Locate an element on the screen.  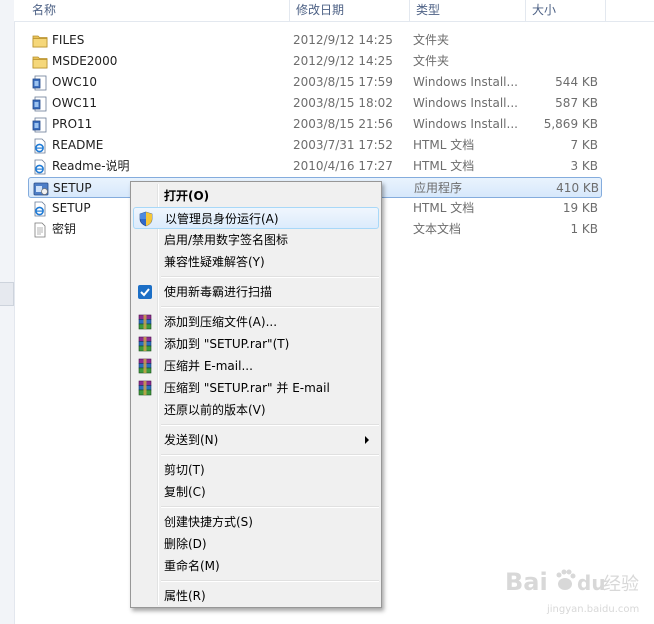
file-size: 19 KB is located at coordinates (580, 208).